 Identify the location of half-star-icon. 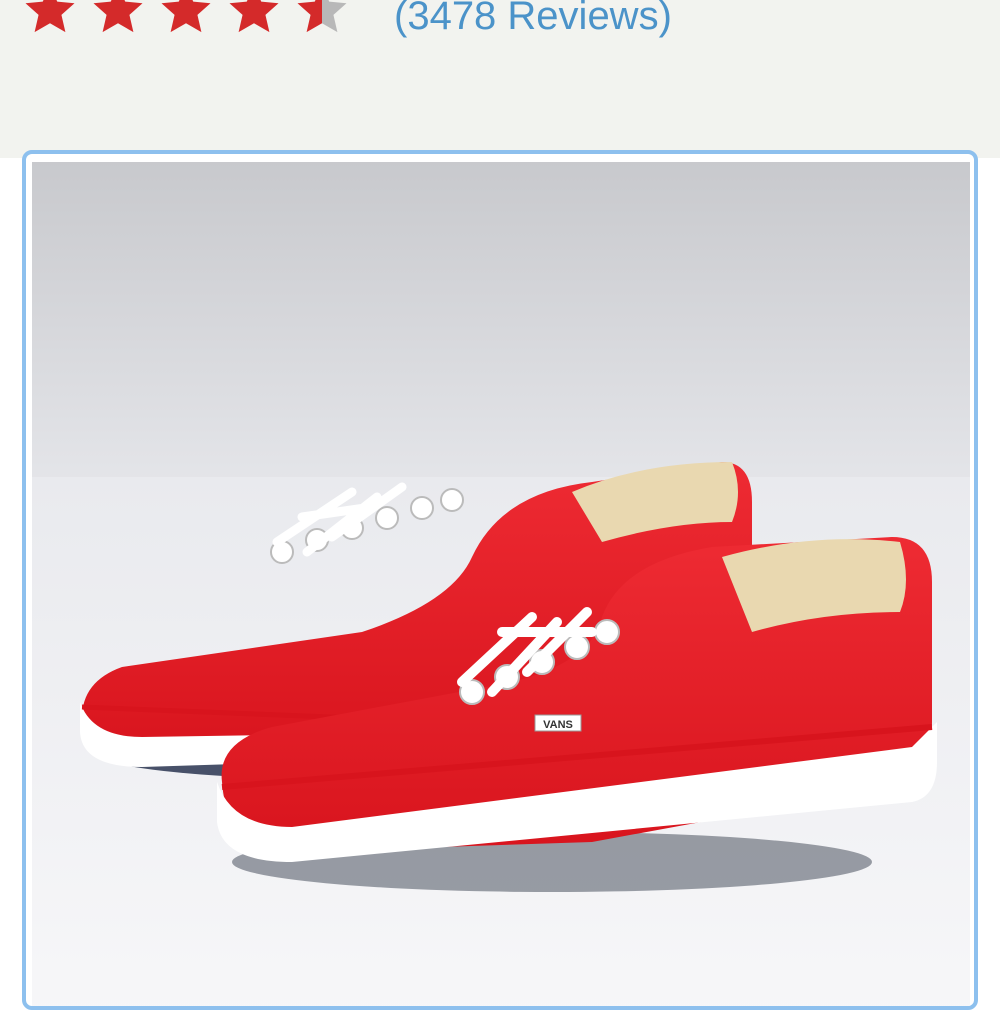
(322, 16).